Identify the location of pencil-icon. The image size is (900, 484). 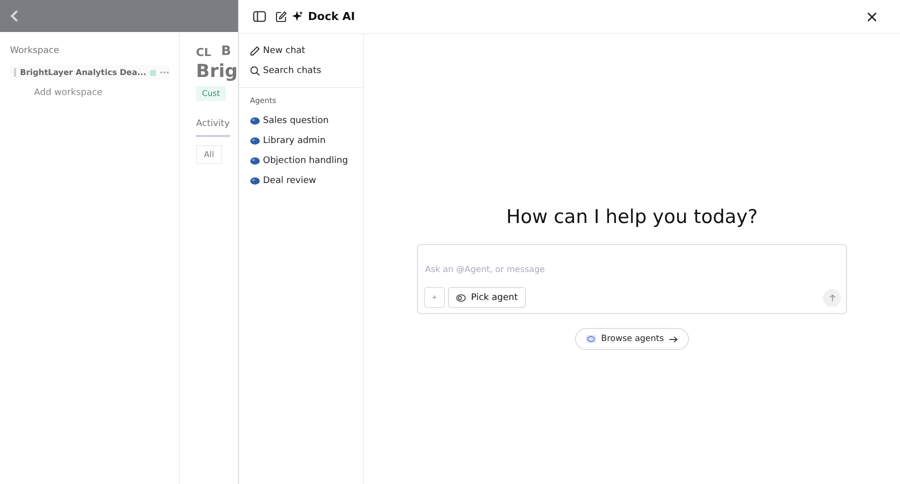
(255, 51).